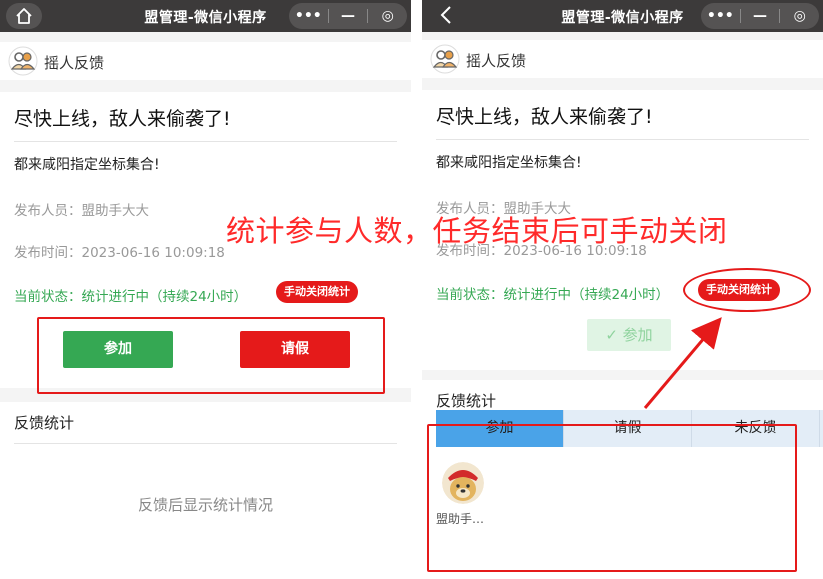 Image resolution: width=823 pixels, height=579 pixels. Describe the element at coordinates (682, 363) in the screenshot. I see `arrow-icon` at that location.